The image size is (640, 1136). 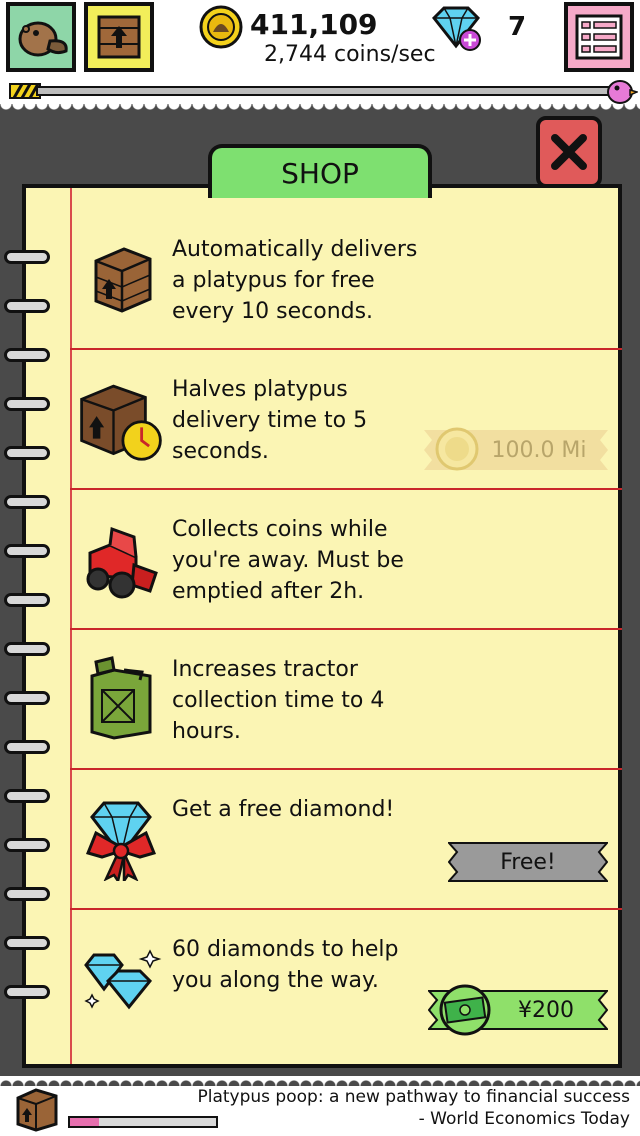 I want to click on quote-source: - World Economics Today, so click(x=524, y=1119).